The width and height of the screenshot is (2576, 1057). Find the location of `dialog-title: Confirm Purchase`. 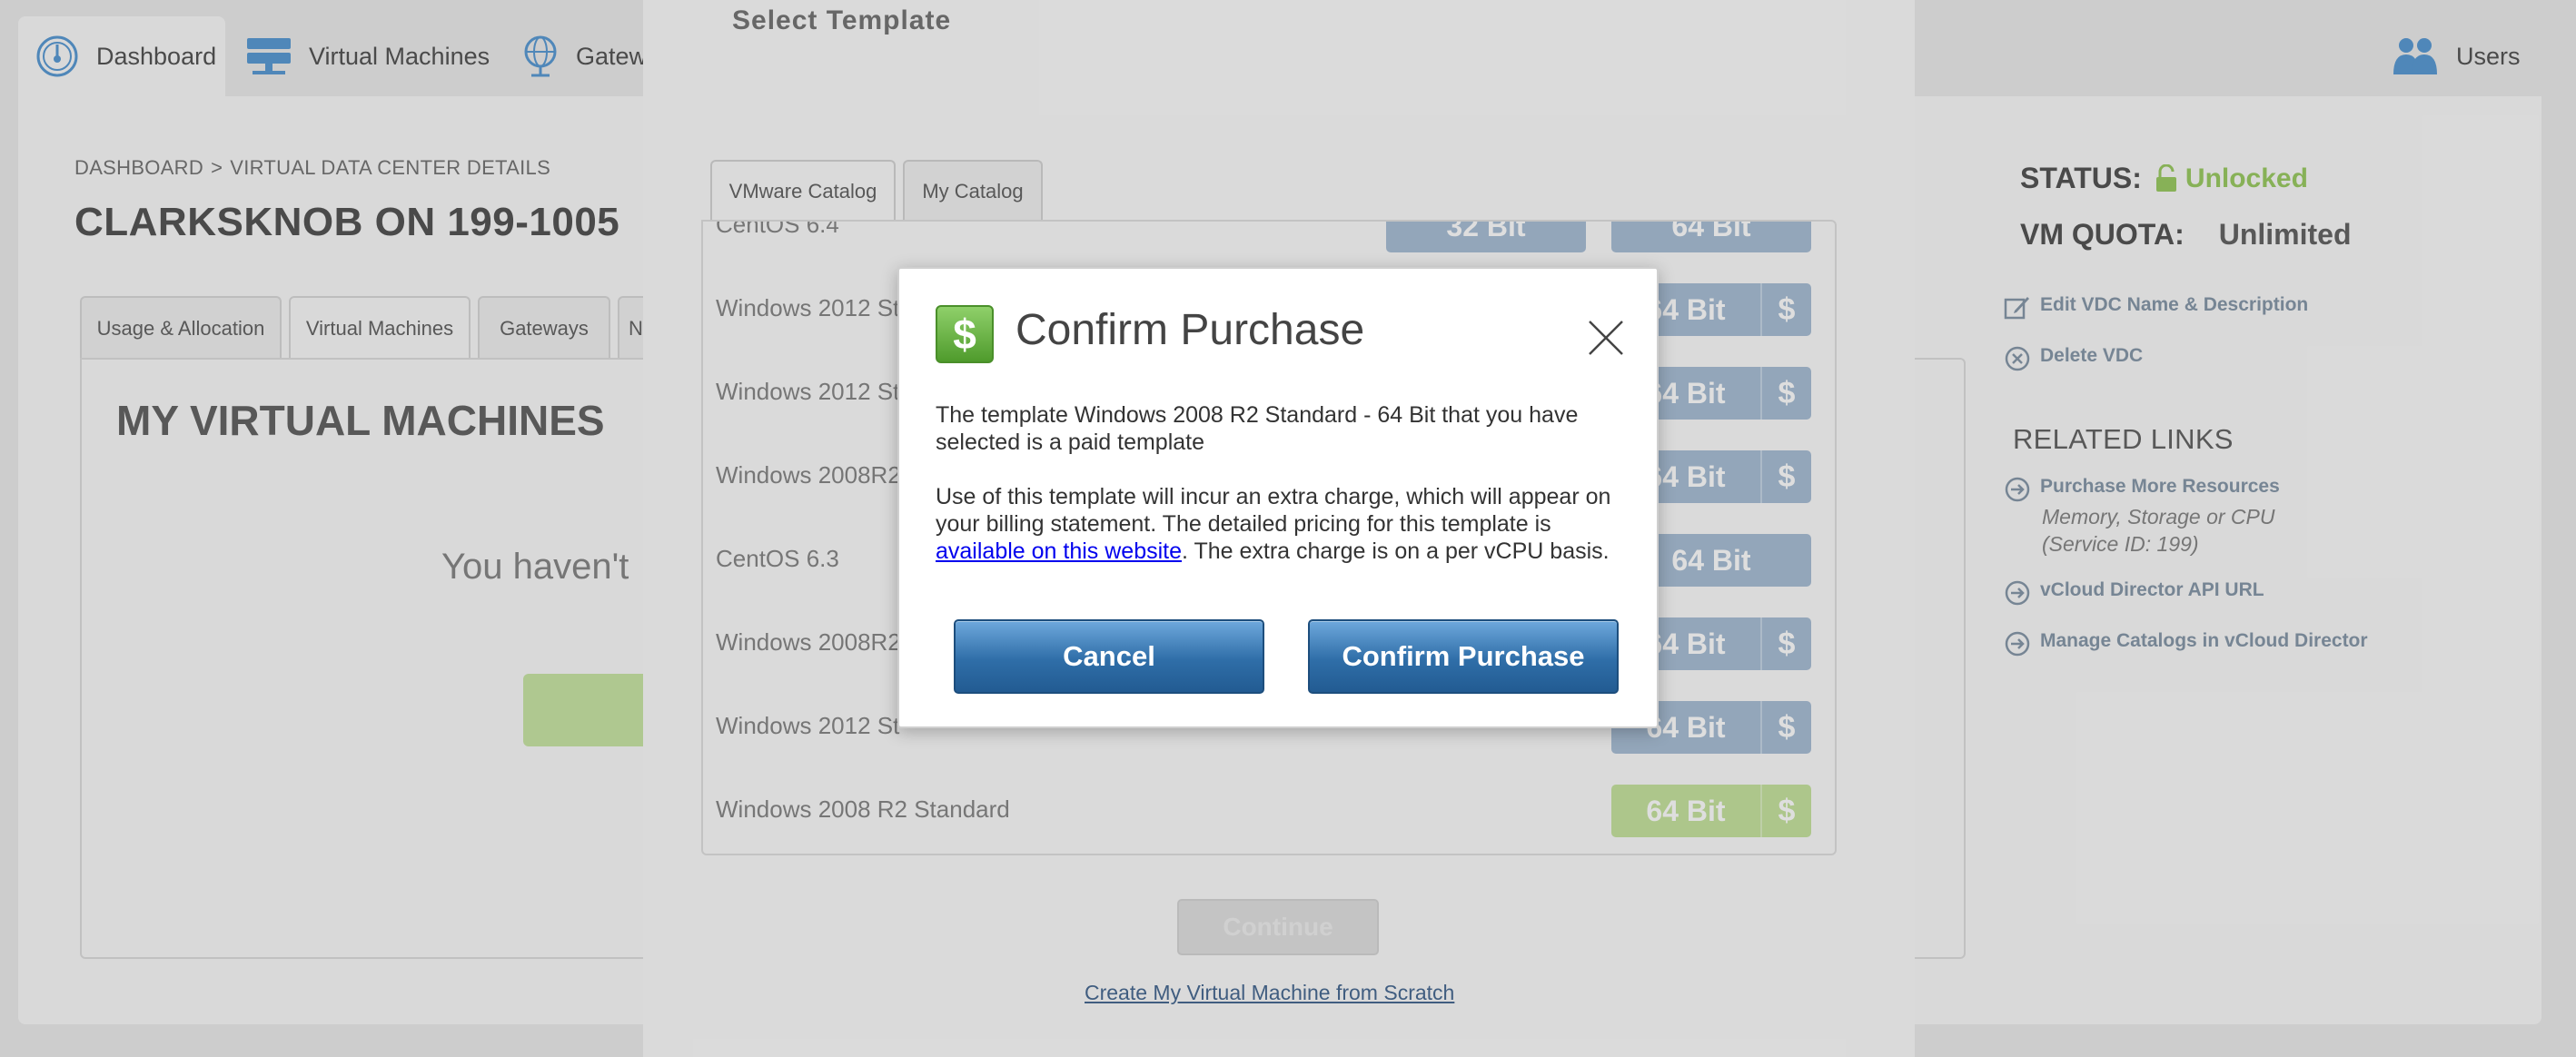

dialog-title: Confirm Purchase is located at coordinates (1190, 330).